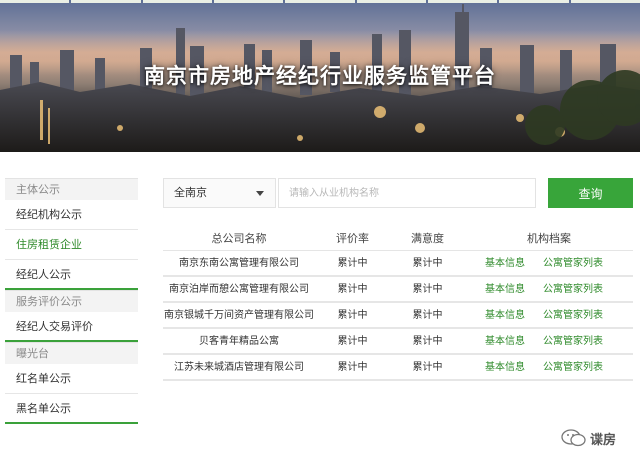  Describe the element at coordinates (398, 264) in the screenshot. I see `table-row: 南京东南公寓管理有限公司 累计中 累计中 基本信息 公寓管家列表` at that location.